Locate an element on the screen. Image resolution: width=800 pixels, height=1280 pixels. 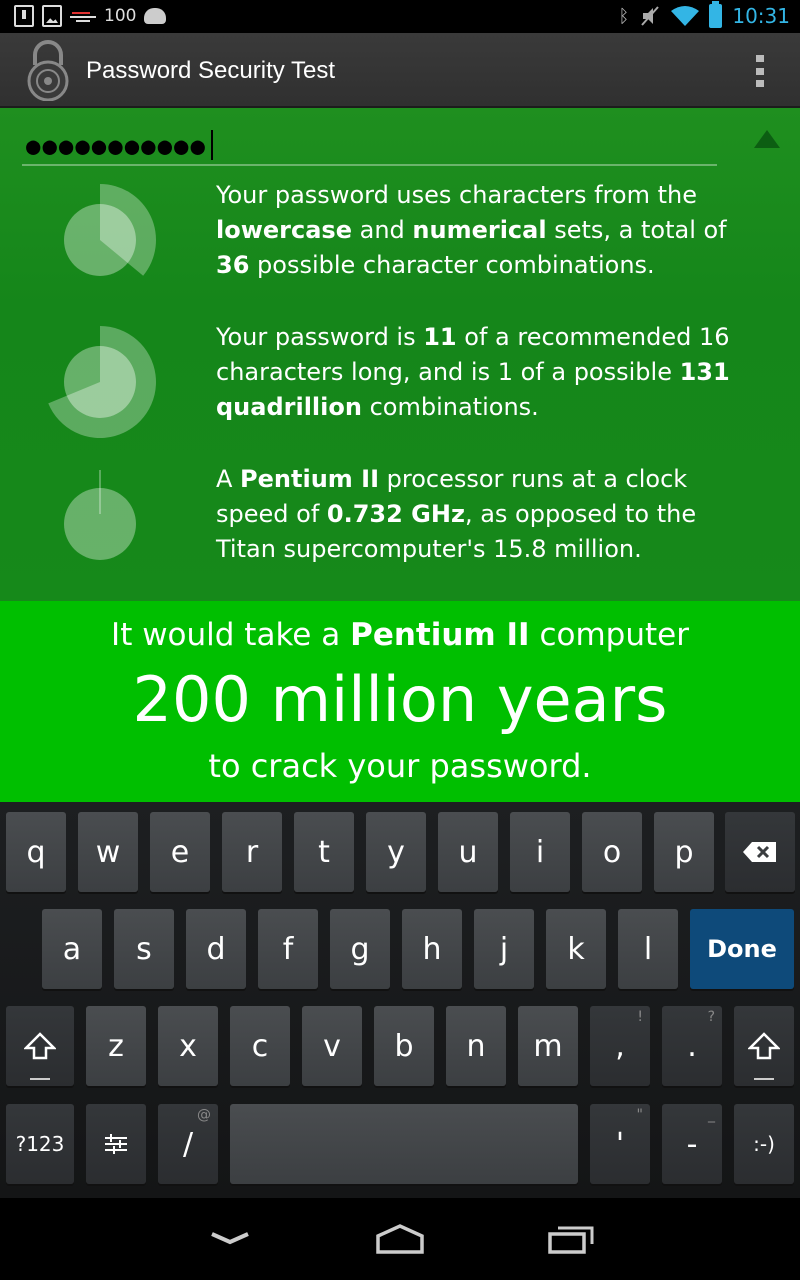
password-input: ●●●●●●●●●●● is located at coordinates (369, 145).